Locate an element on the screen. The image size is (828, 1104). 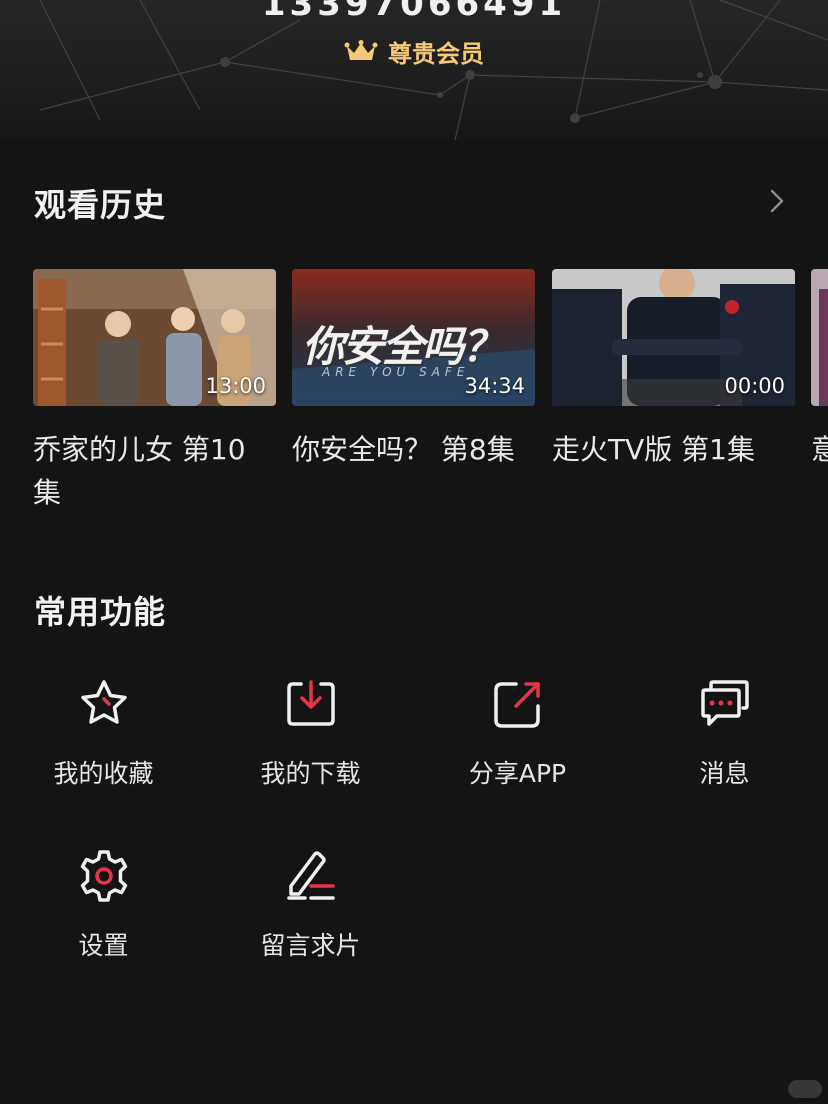
video-thumbnail is located at coordinates (819, 337).